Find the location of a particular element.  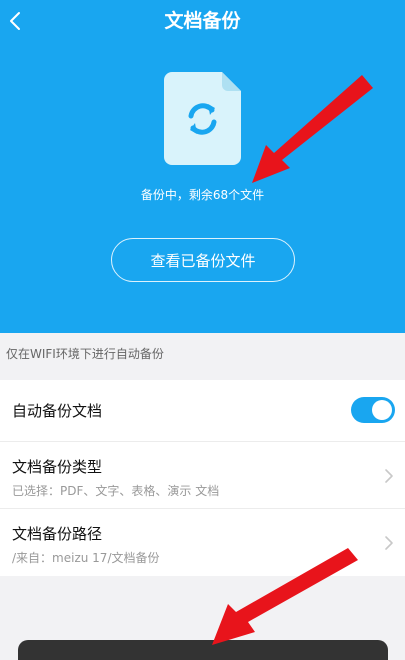

auto-backup-row: 自动备份文档 is located at coordinates (202, 411).